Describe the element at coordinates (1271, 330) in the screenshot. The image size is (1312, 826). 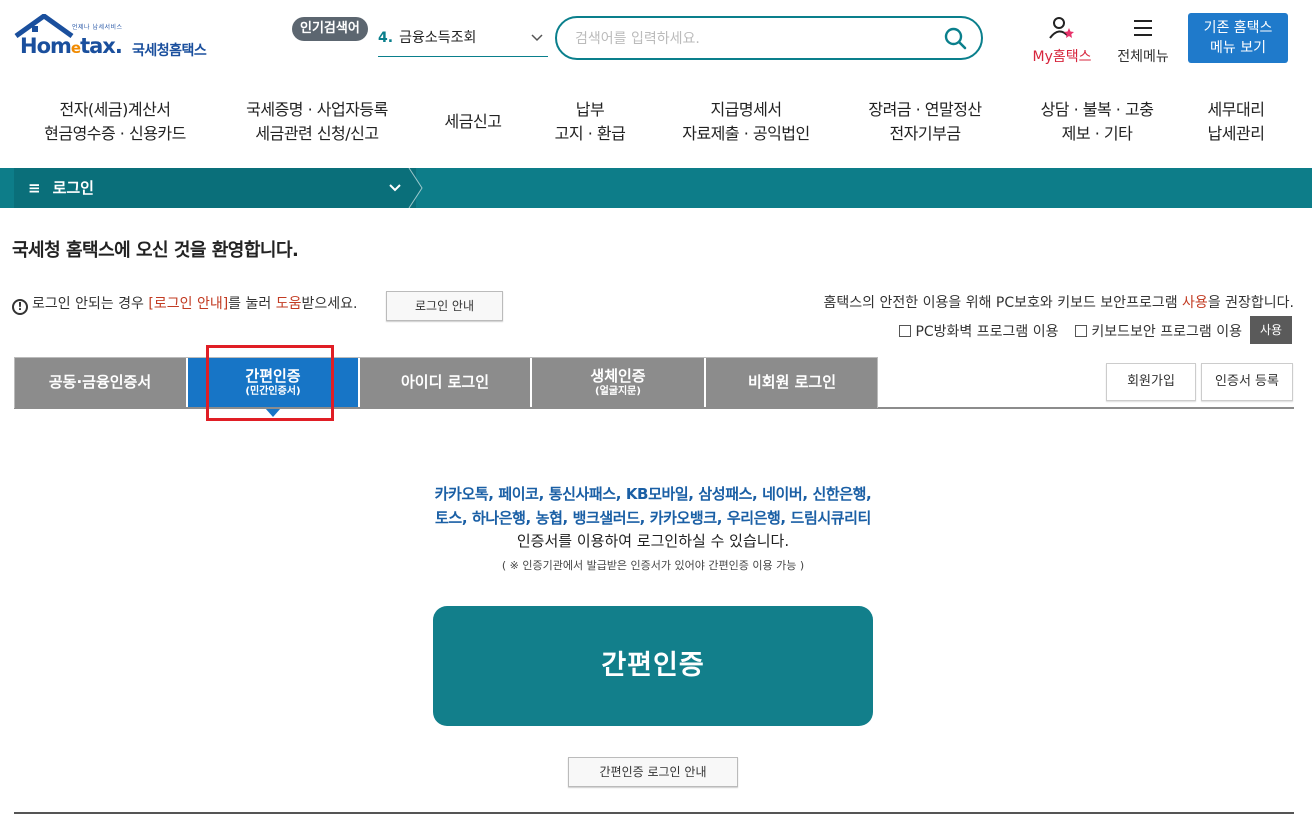
I see `use-security-button: 사용` at that location.